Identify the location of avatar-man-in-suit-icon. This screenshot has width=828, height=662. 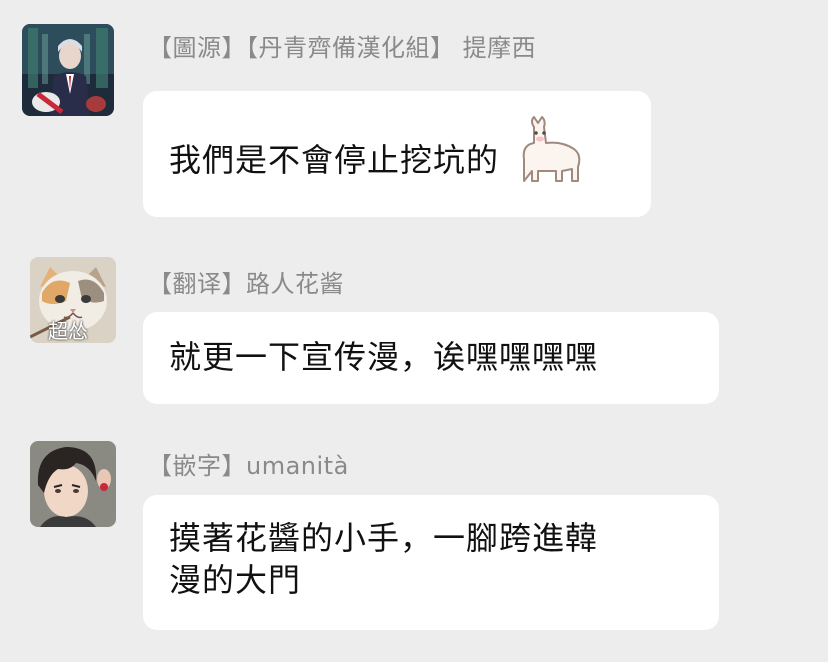
(68, 70).